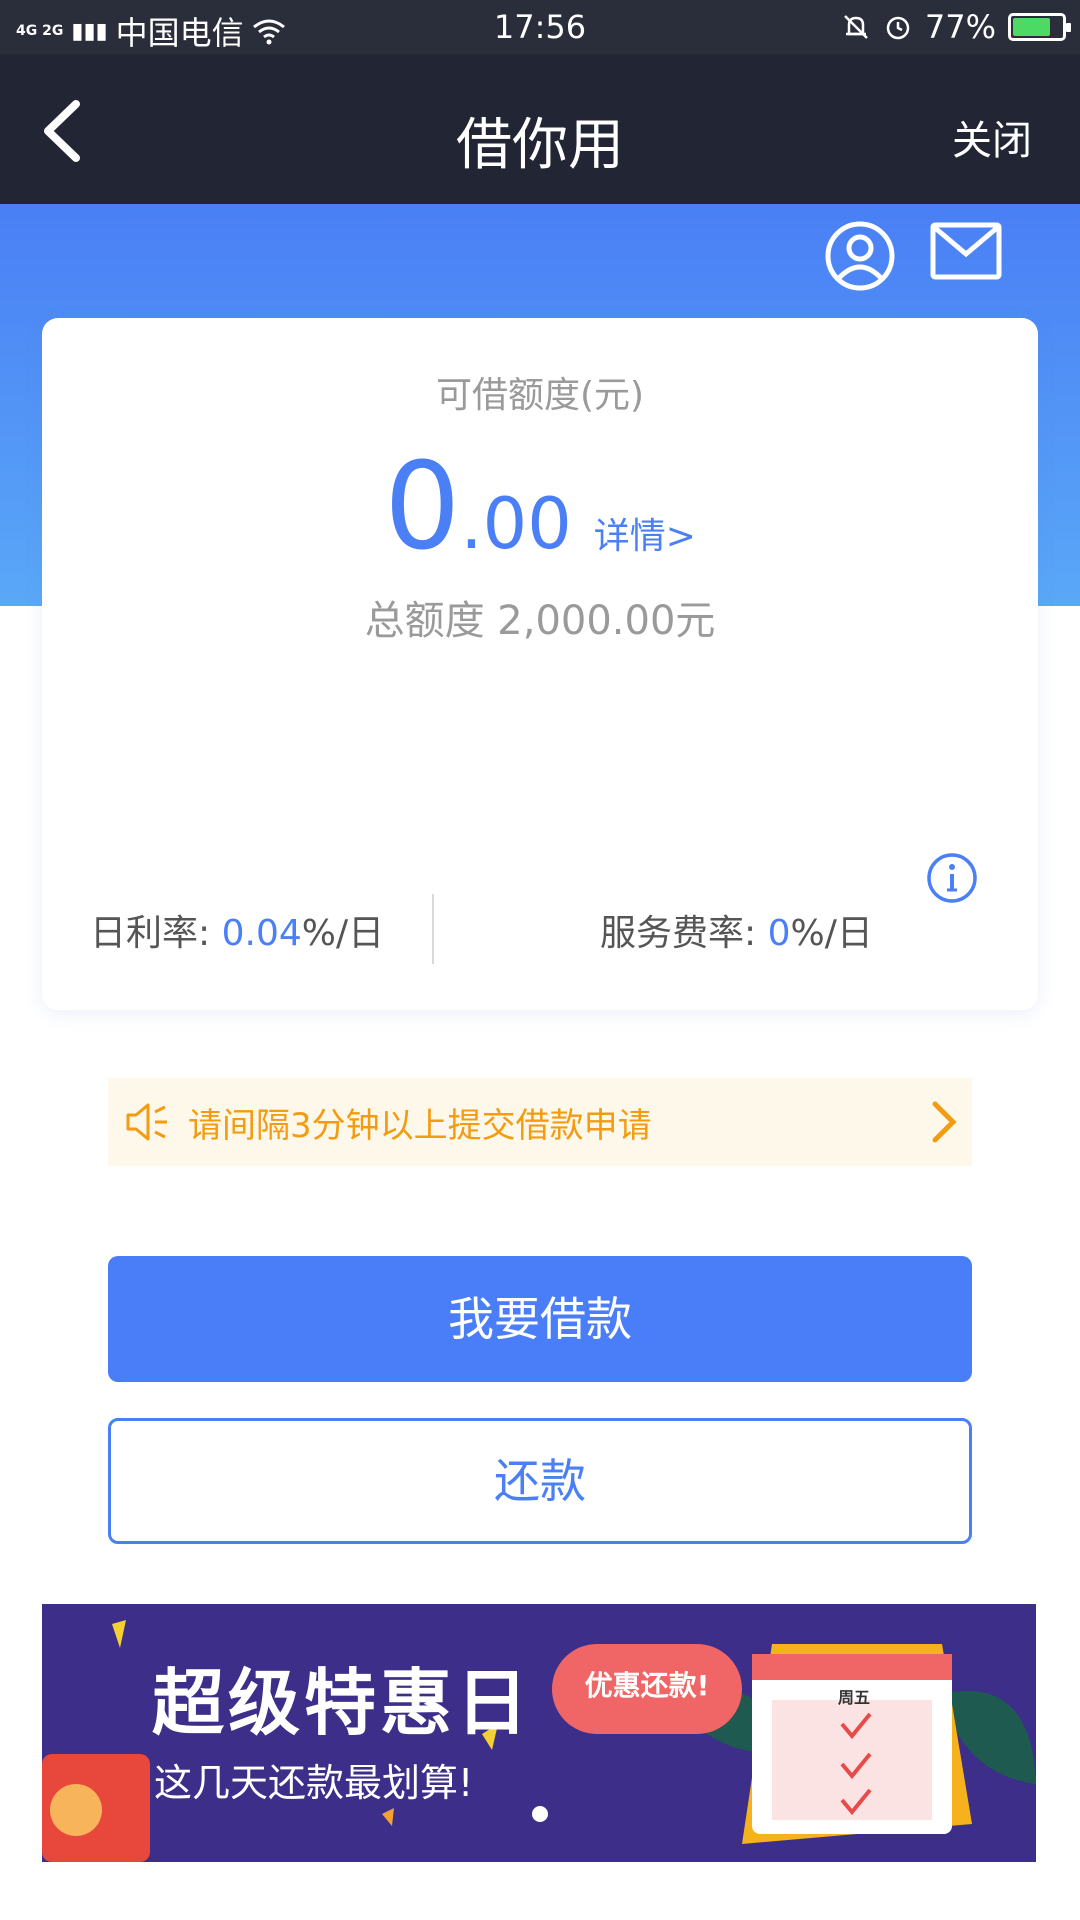  What do you see at coordinates (516, 524) in the screenshot?
I see `amount-decimal: .00` at bounding box center [516, 524].